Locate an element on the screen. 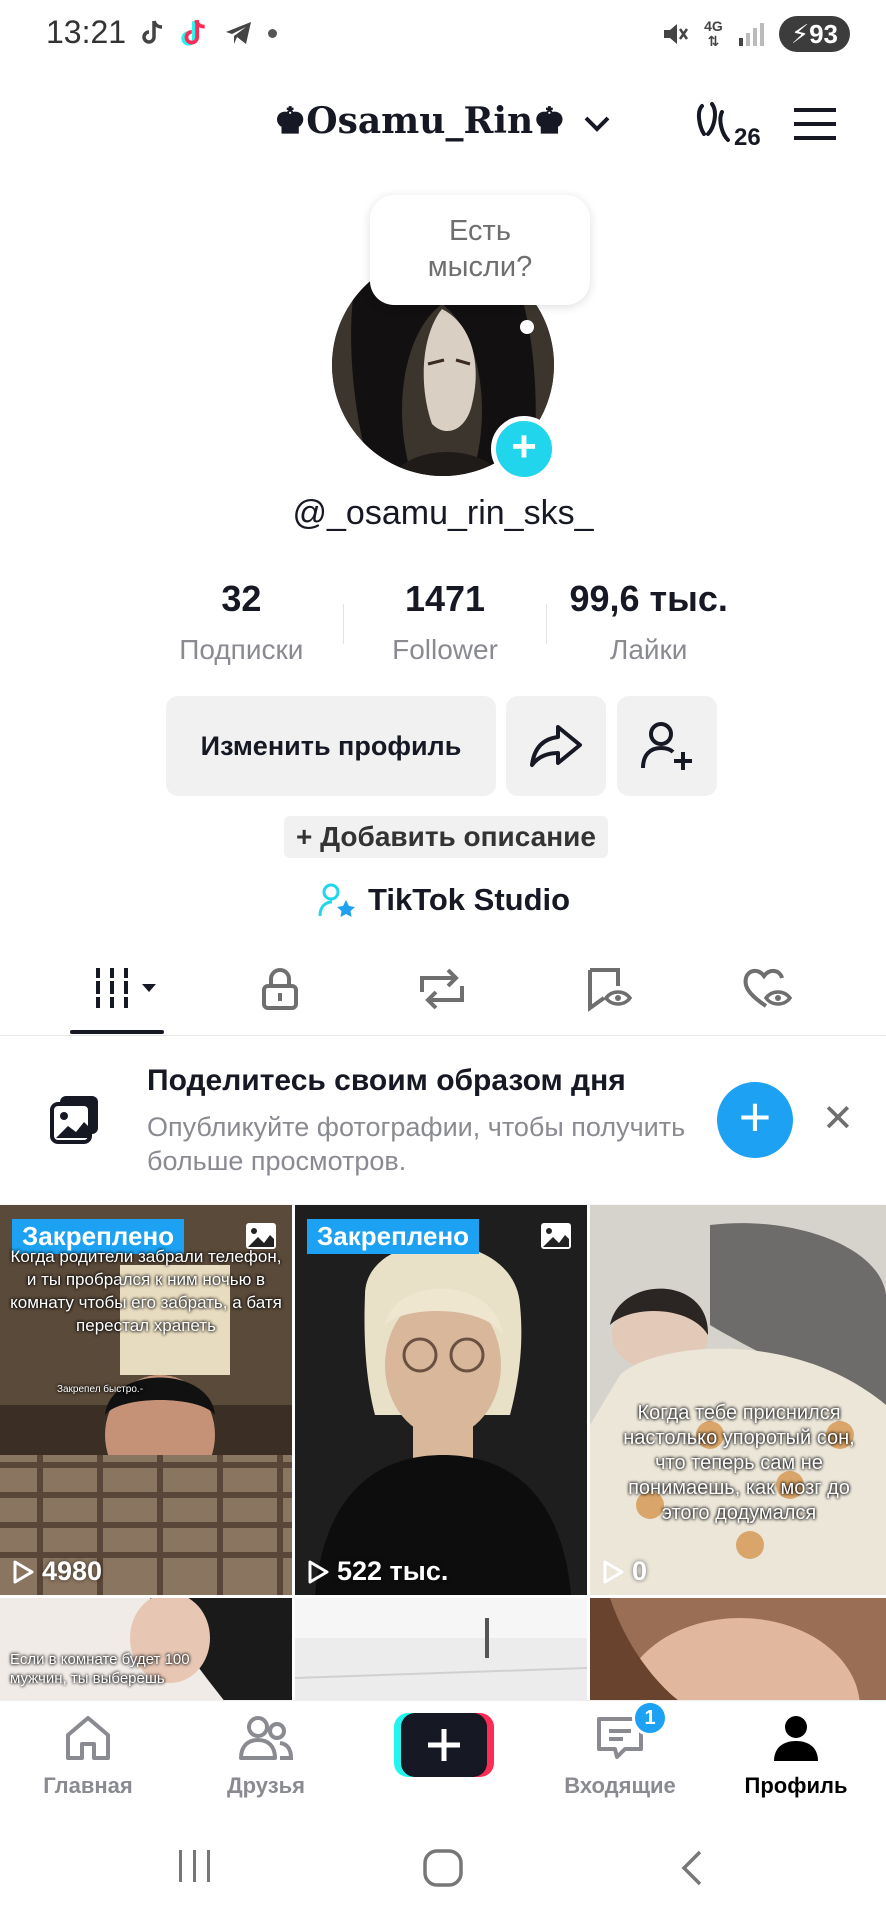 The image size is (886, 1920). view-count: 4980 is located at coordinates (57, 1571).